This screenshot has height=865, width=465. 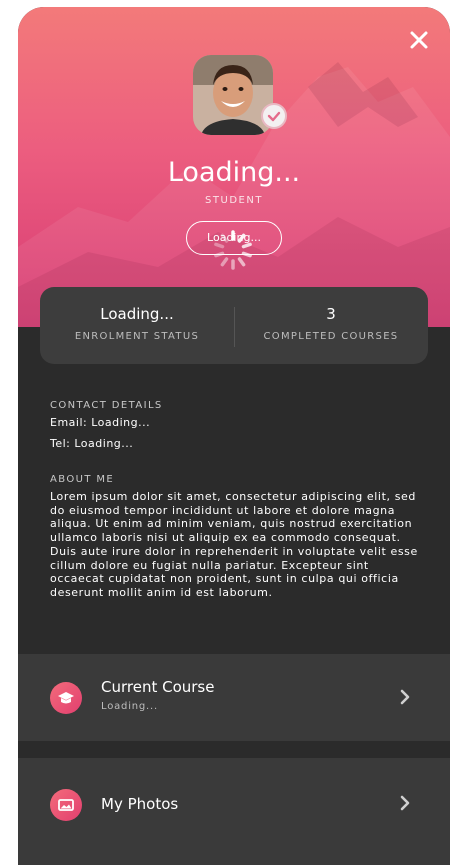 What do you see at coordinates (137, 336) in the screenshot?
I see `enrolment-label: ENROLMENT STATUS` at bounding box center [137, 336].